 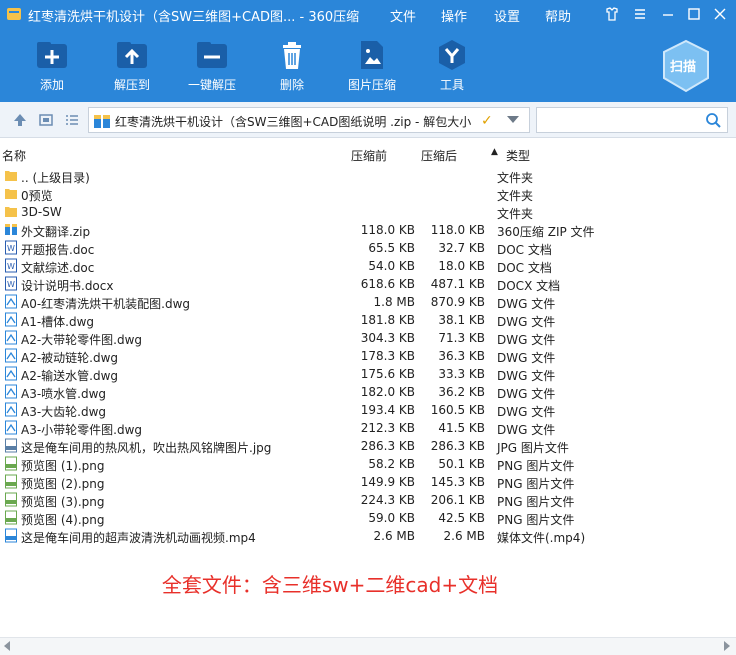 I want to click on minimize-icon, so click(x=668, y=14).